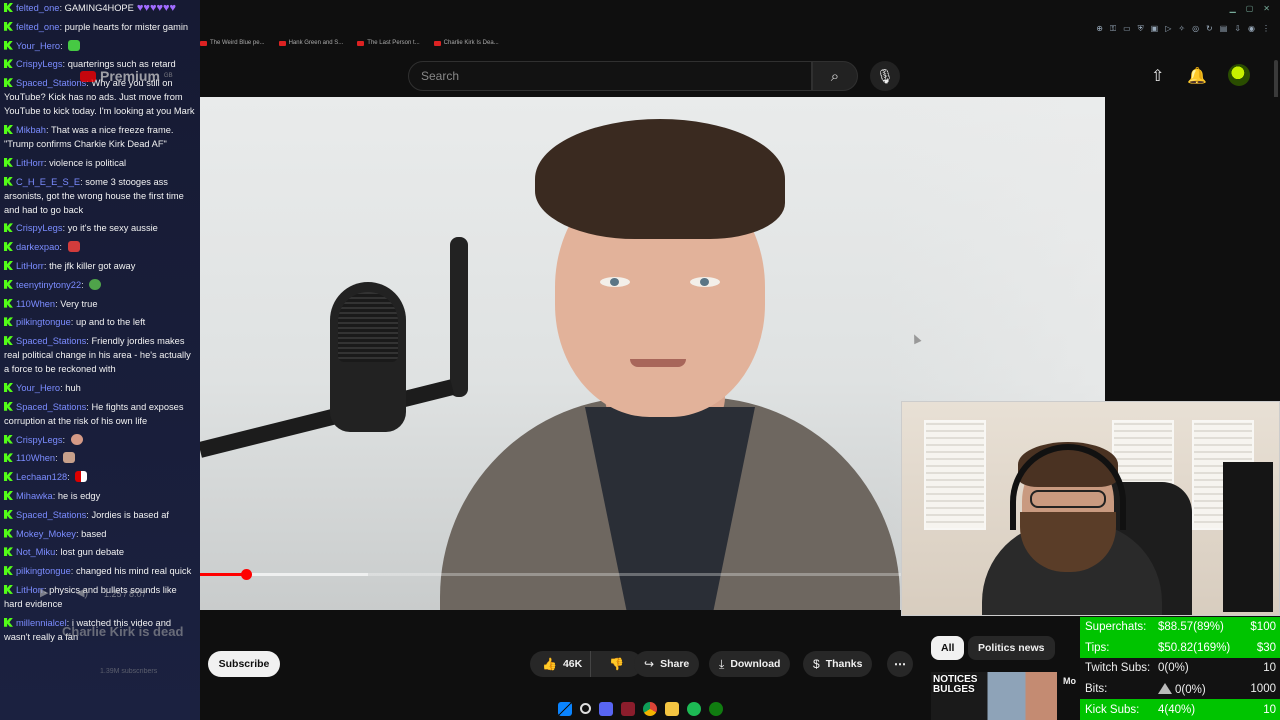 This screenshot has height=720, width=1280. I want to click on taskbar-search-icon, so click(585, 708).